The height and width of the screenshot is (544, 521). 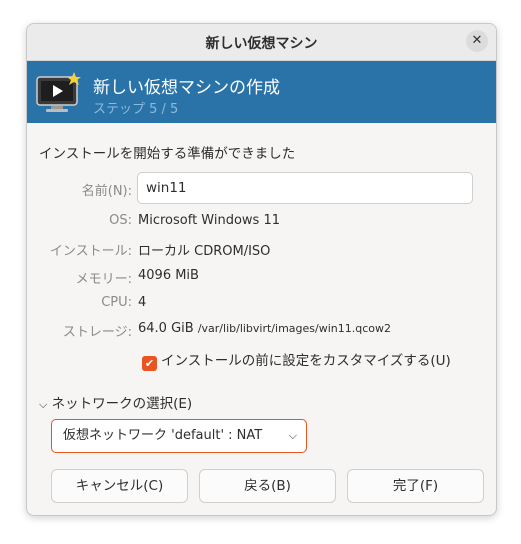 What do you see at coordinates (305, 188) in the screenshot?
I see `name-input: win11` at bounding box center [305, 188].